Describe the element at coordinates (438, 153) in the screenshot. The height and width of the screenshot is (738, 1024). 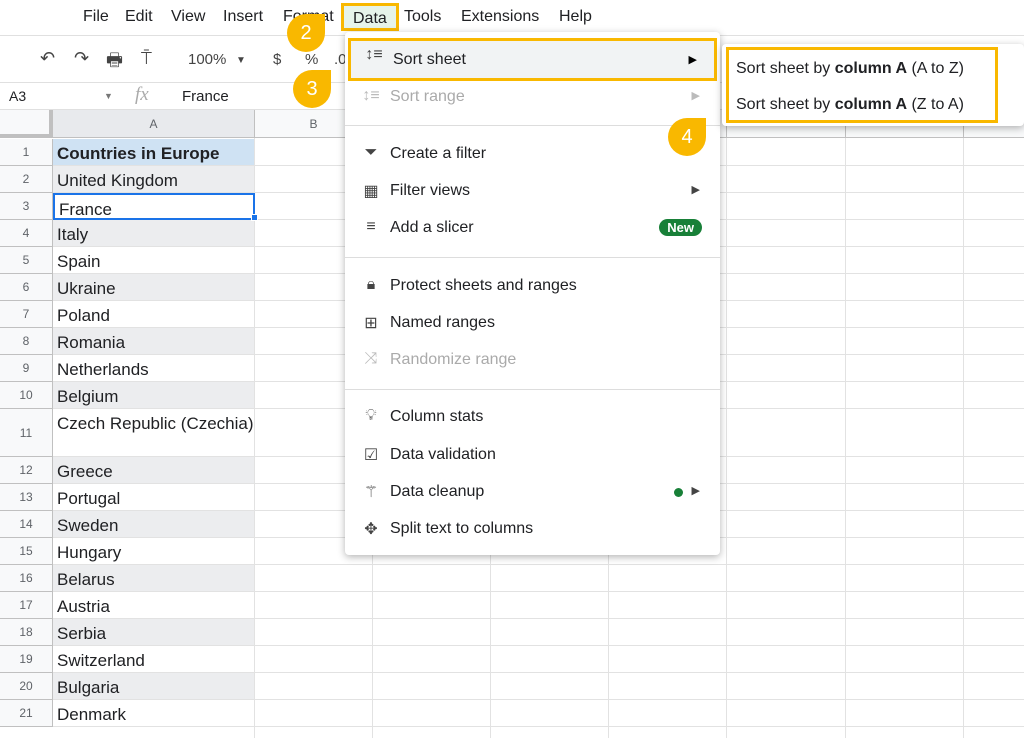
I see `create-filter-label: Create a filter` at that location.